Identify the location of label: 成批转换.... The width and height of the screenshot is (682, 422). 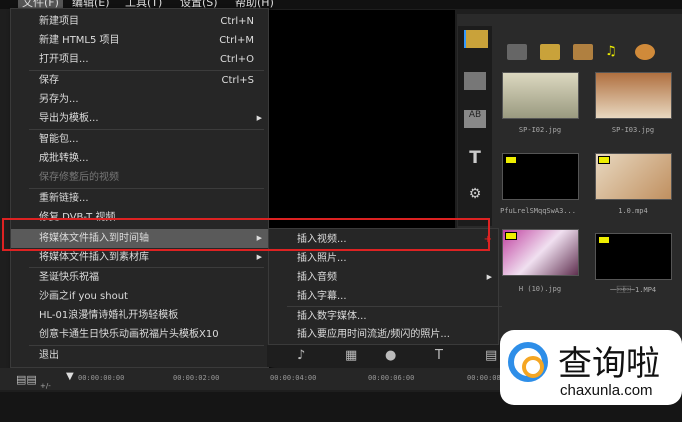
(64, 158).